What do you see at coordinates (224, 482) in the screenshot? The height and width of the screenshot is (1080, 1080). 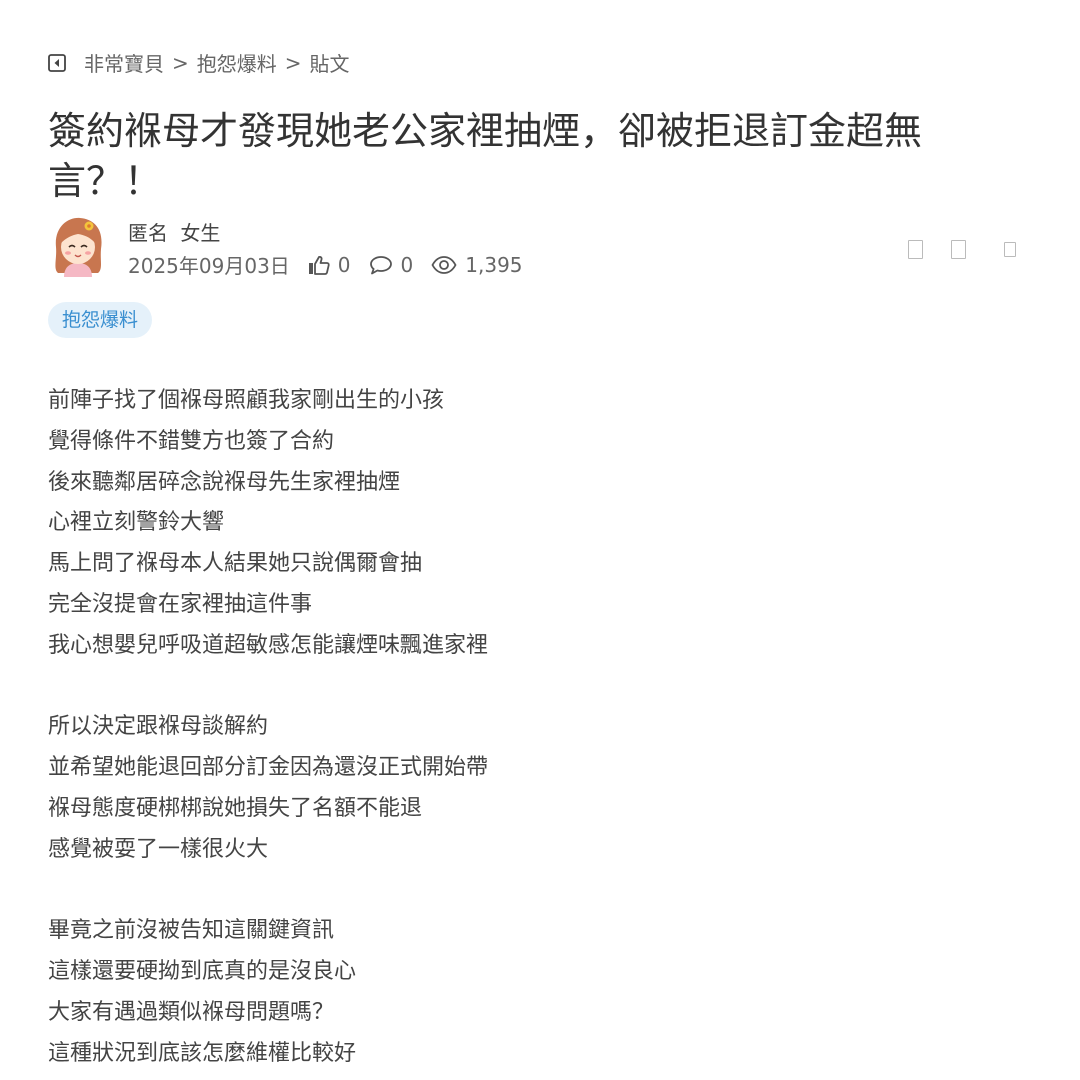 I see `text-line: 後來聽鄰居碎念說褓母先生家裡抽煙` at bounding box center [224, 482].